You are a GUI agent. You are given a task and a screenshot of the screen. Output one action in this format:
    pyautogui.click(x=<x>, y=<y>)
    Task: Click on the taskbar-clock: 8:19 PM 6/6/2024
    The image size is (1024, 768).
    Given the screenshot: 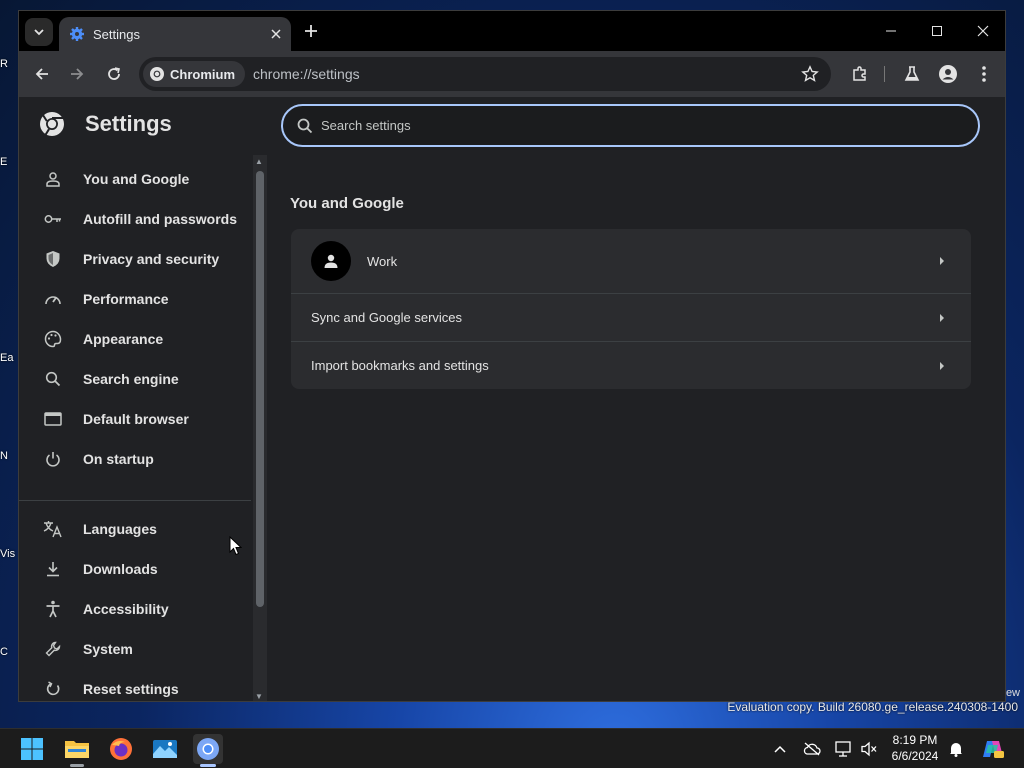 What is the action you would take?
    pyautogui.click(x=915, y=748)
    